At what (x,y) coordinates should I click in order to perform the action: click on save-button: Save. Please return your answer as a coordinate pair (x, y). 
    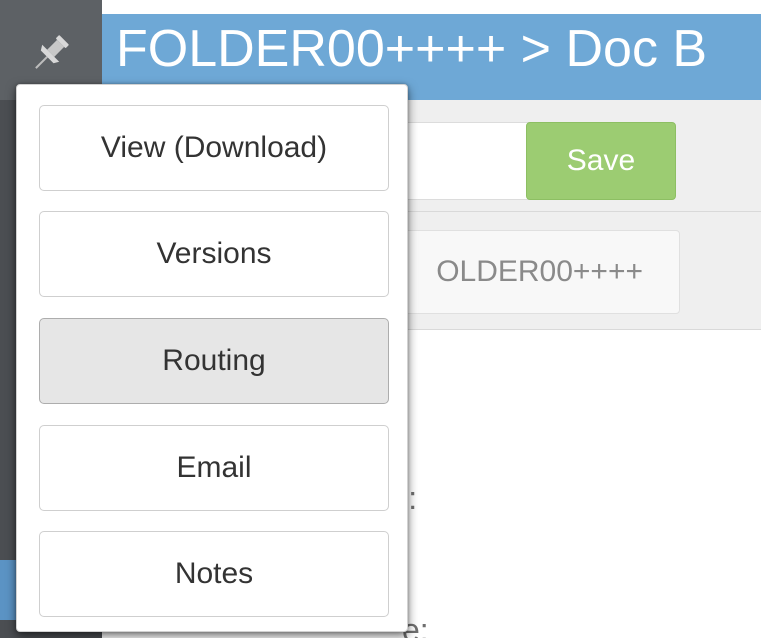
    Looking at the image, I should click on (601, 161).